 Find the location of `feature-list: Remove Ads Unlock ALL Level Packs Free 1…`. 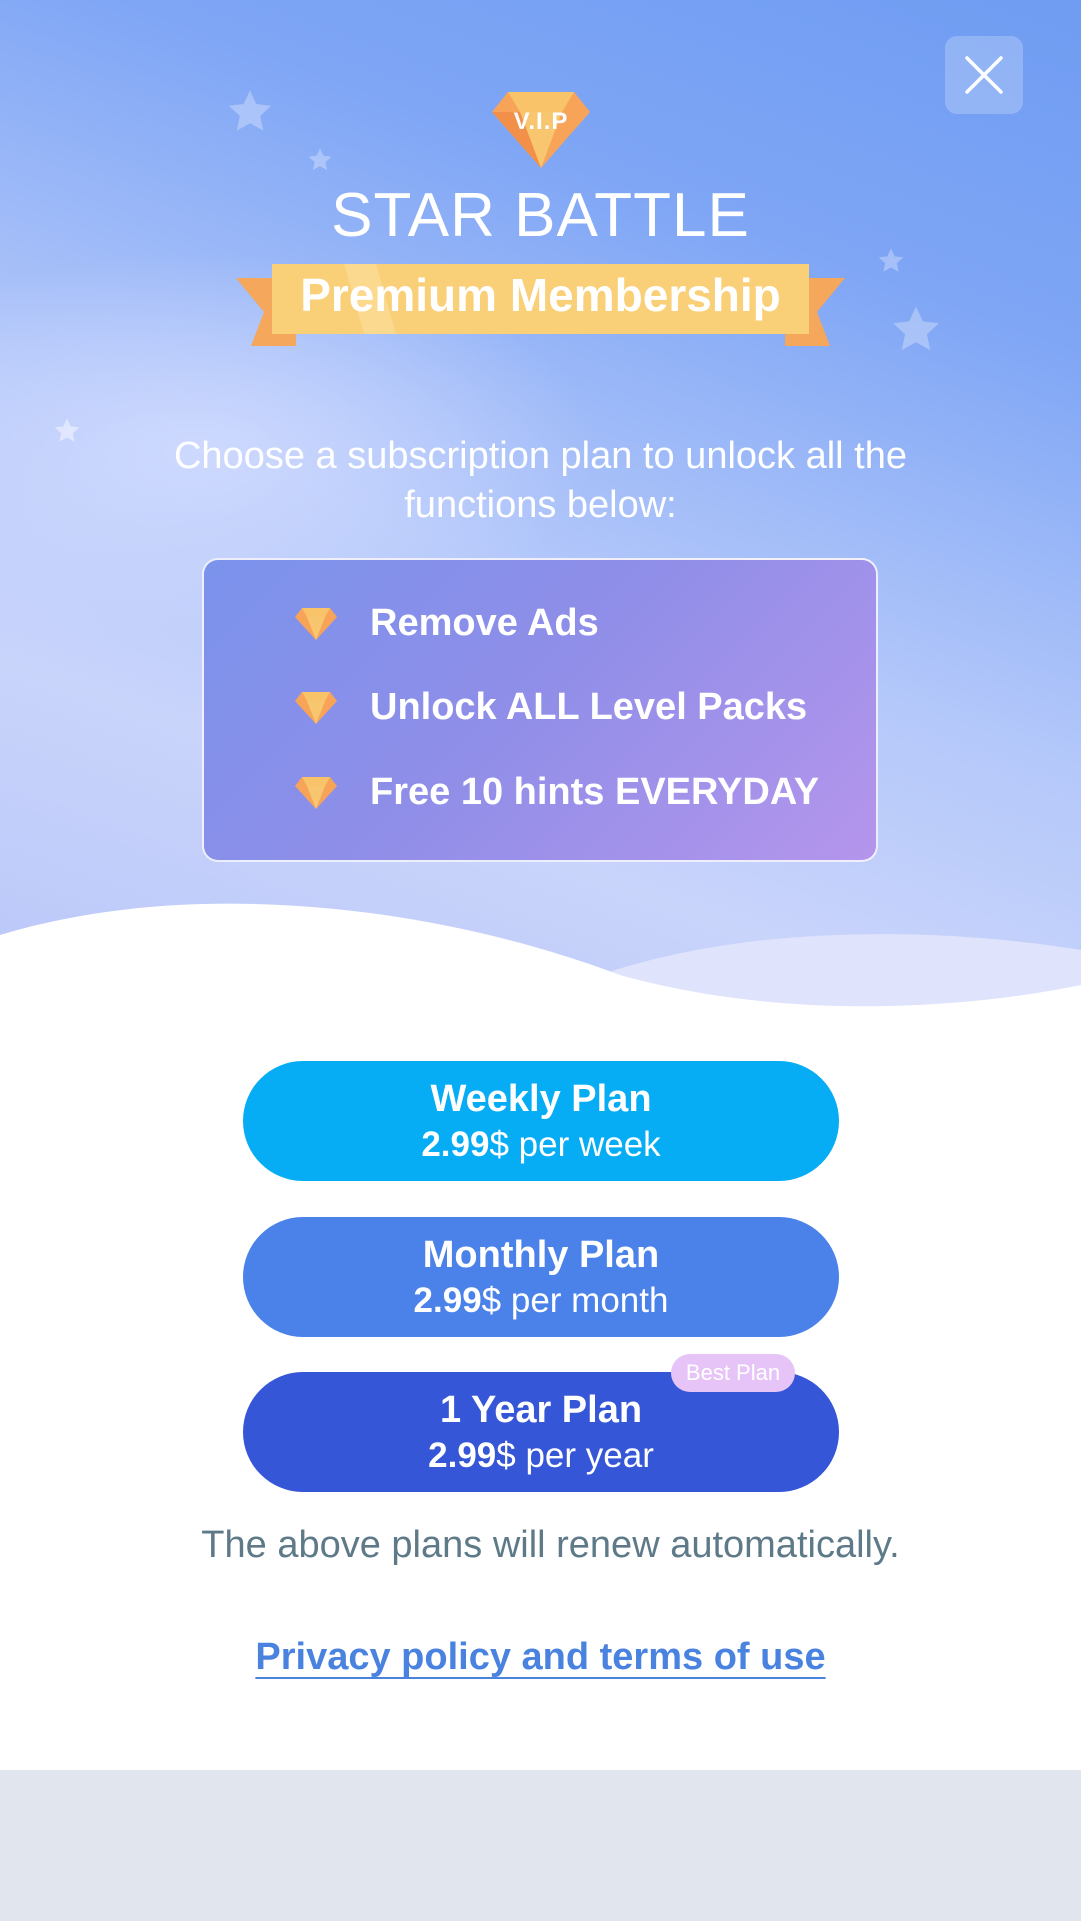

feature-list: Remove Ads Unlock ALL Level Packs Free 1… is located at coordinates (540, 710).